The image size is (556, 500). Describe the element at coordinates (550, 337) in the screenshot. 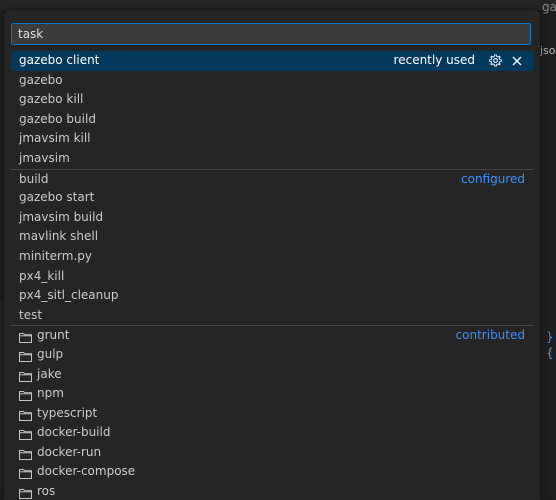

I see `editor-brace-hint: }` at that location.